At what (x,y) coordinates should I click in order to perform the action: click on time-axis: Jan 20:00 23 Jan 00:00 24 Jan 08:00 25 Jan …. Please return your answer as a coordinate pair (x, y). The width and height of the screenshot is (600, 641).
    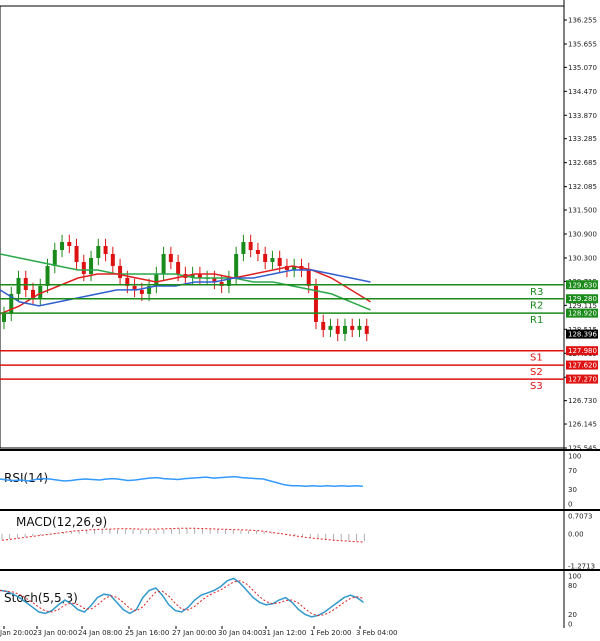
    Looking at the image, I should click on (198, 631).